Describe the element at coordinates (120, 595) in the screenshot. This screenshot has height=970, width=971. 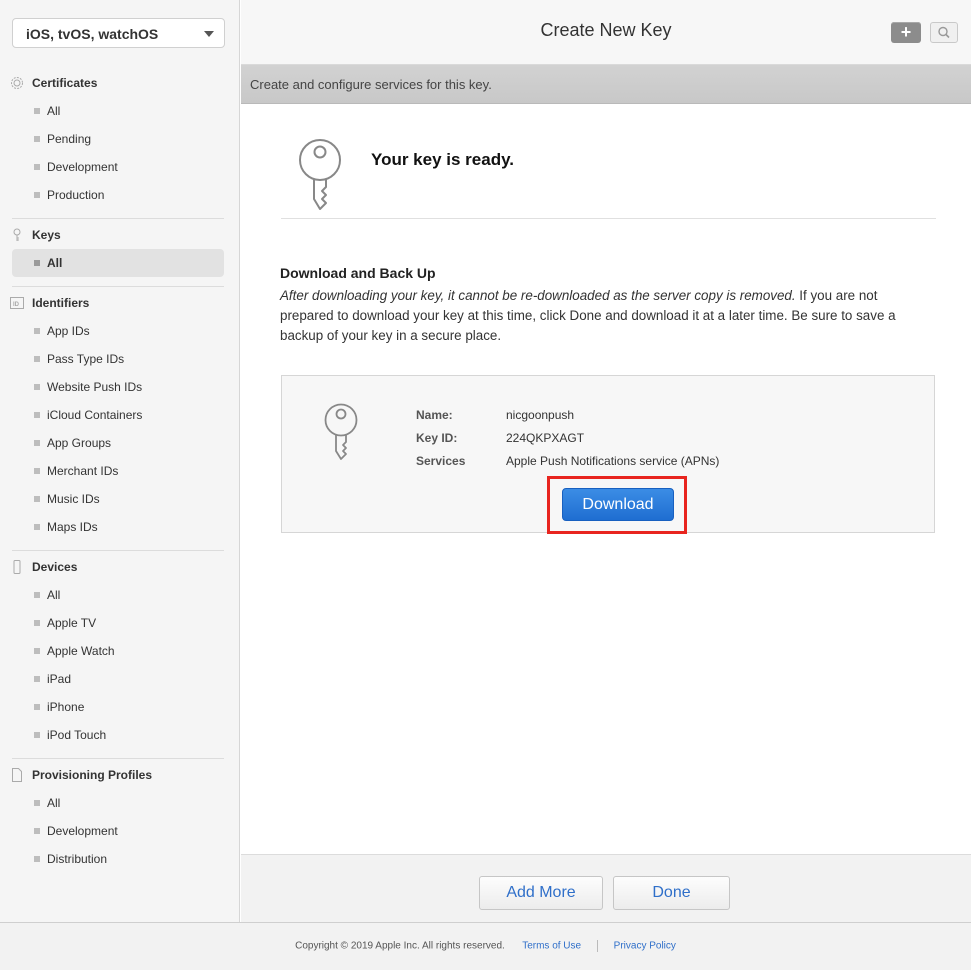
I see `sidebar-item-devices-all: All` at that location.